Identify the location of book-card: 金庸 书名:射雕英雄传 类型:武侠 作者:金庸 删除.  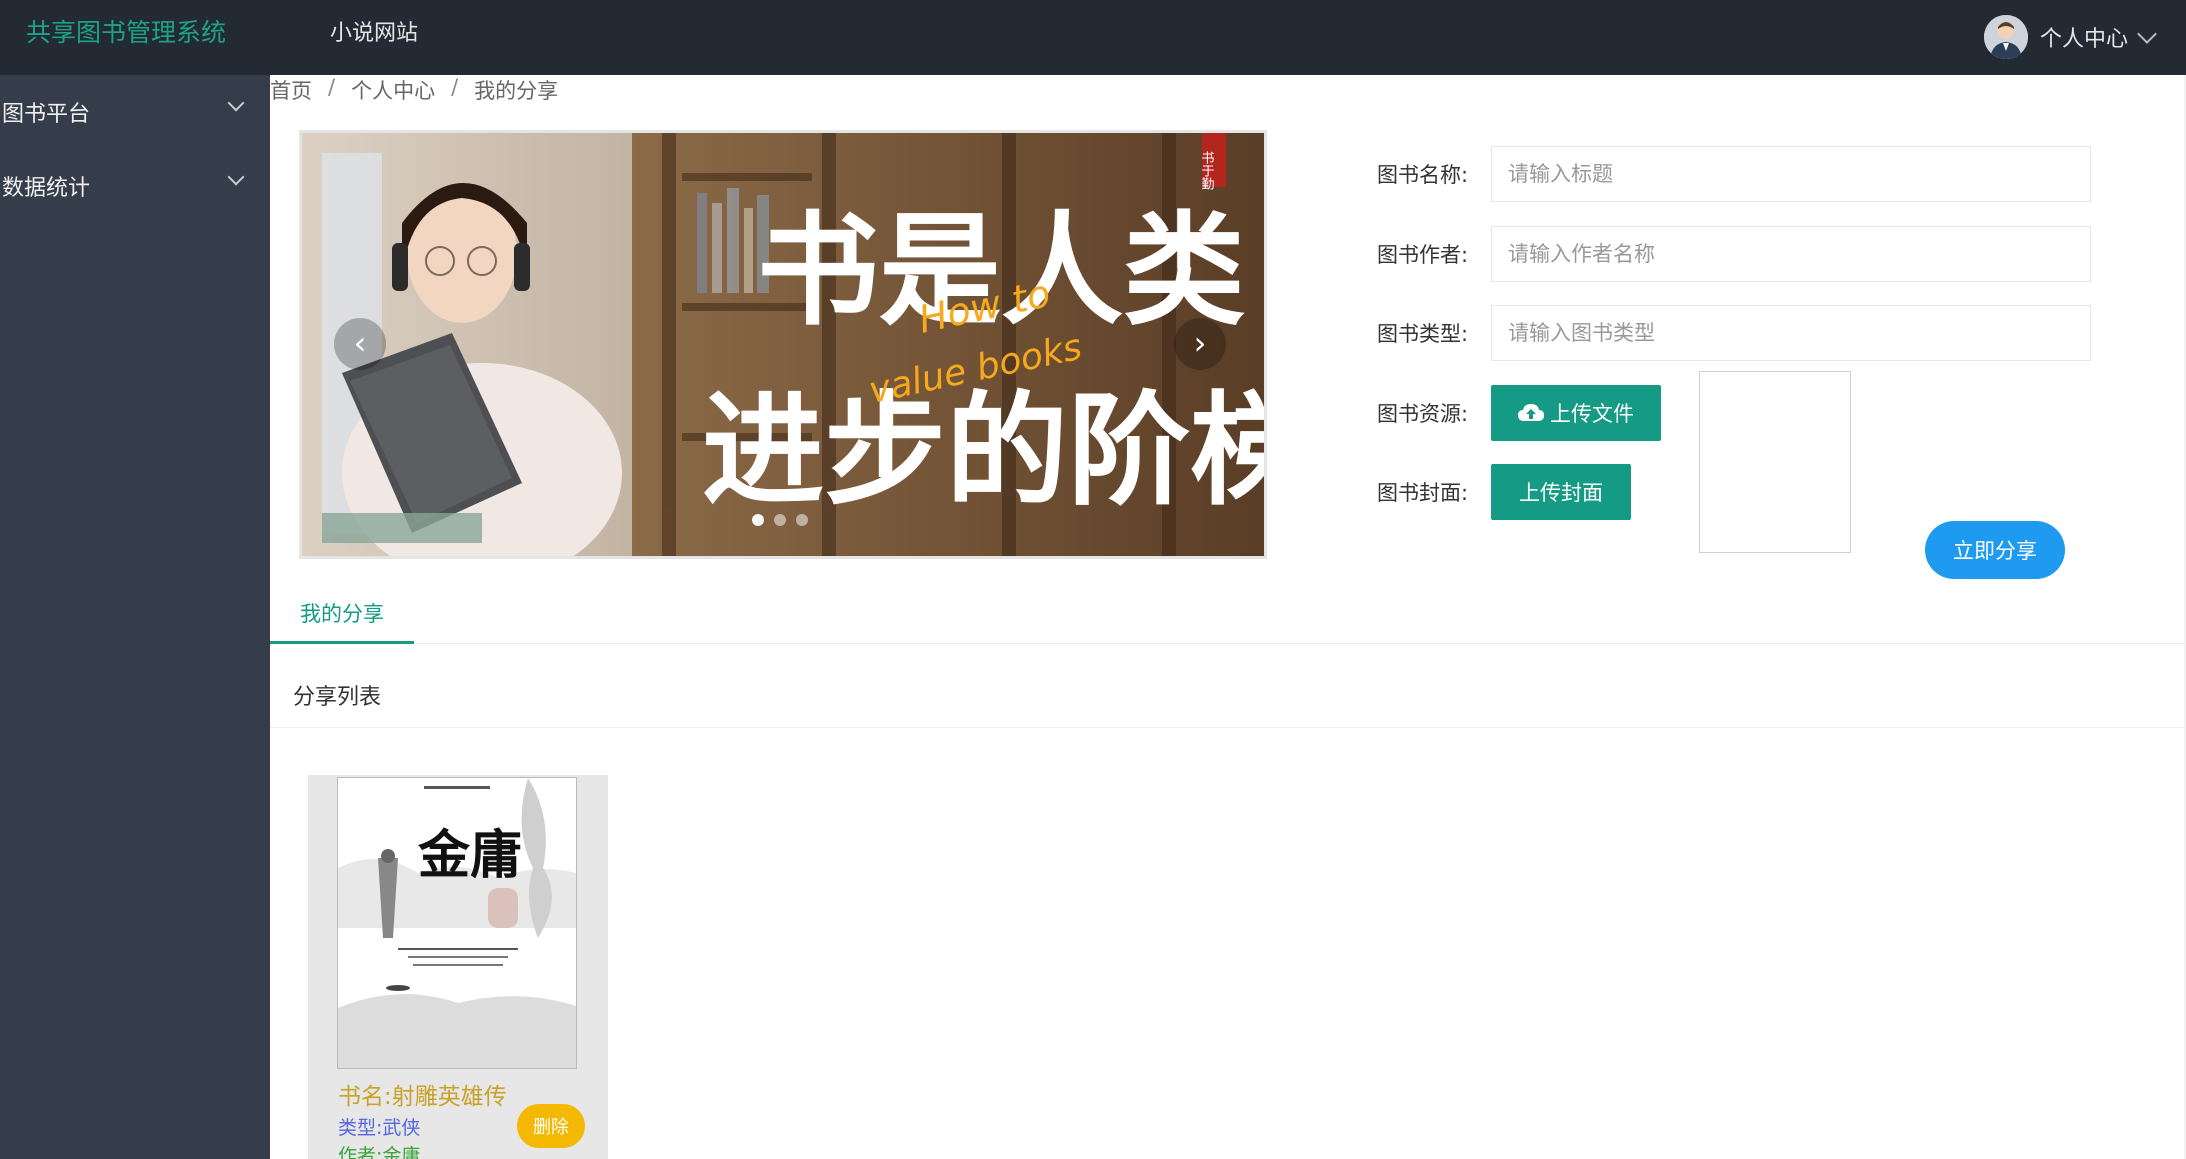
(458, 967).